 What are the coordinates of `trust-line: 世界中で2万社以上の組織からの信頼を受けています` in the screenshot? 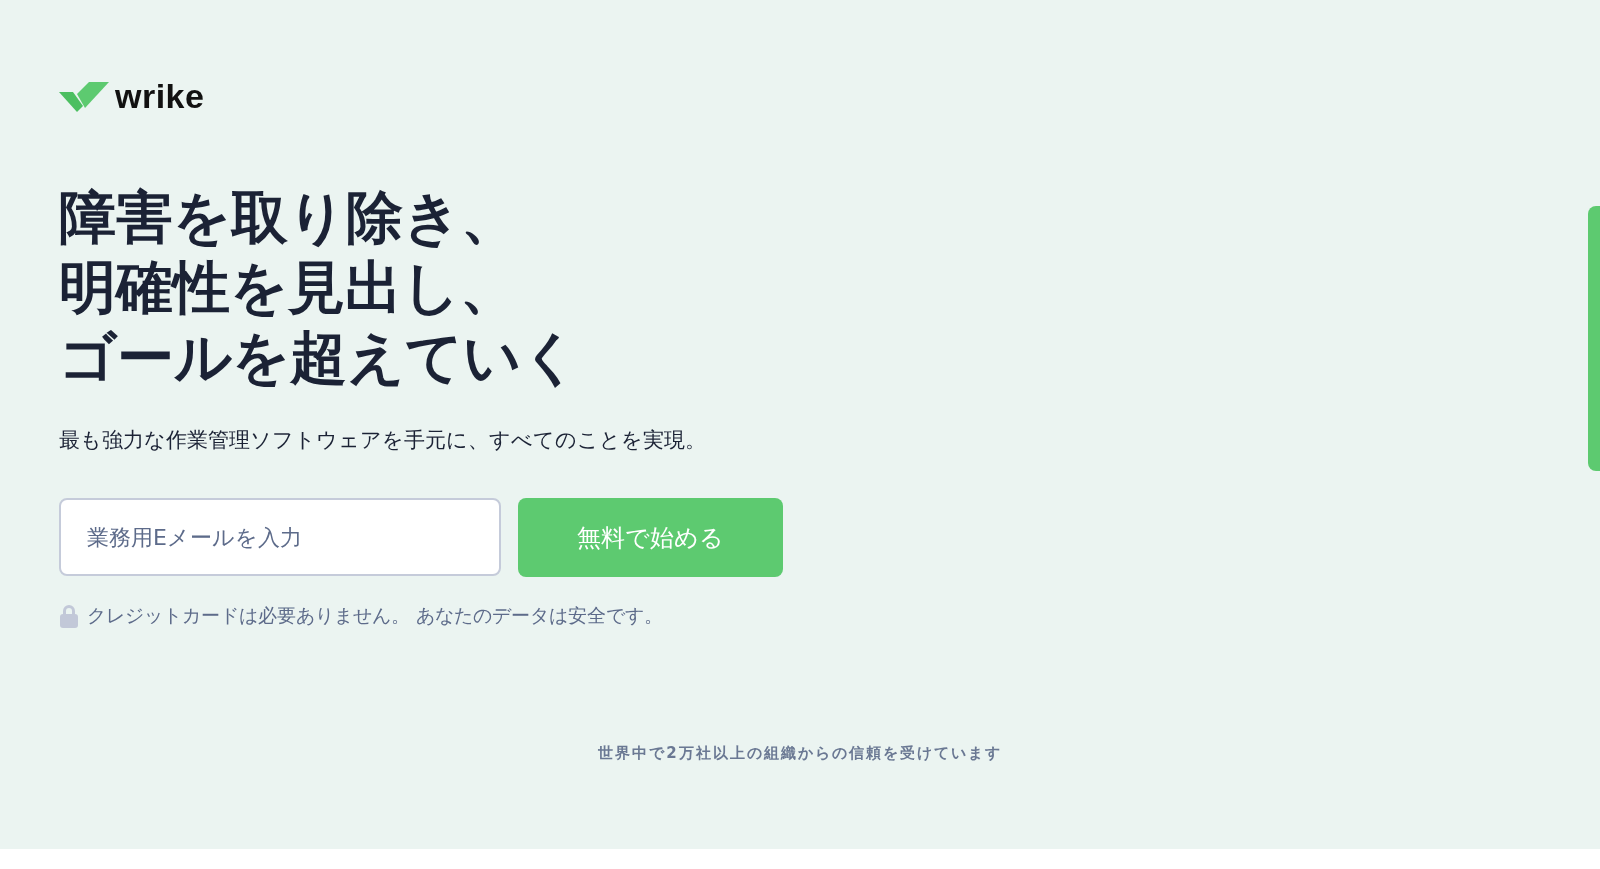 It's located at (800, 753).